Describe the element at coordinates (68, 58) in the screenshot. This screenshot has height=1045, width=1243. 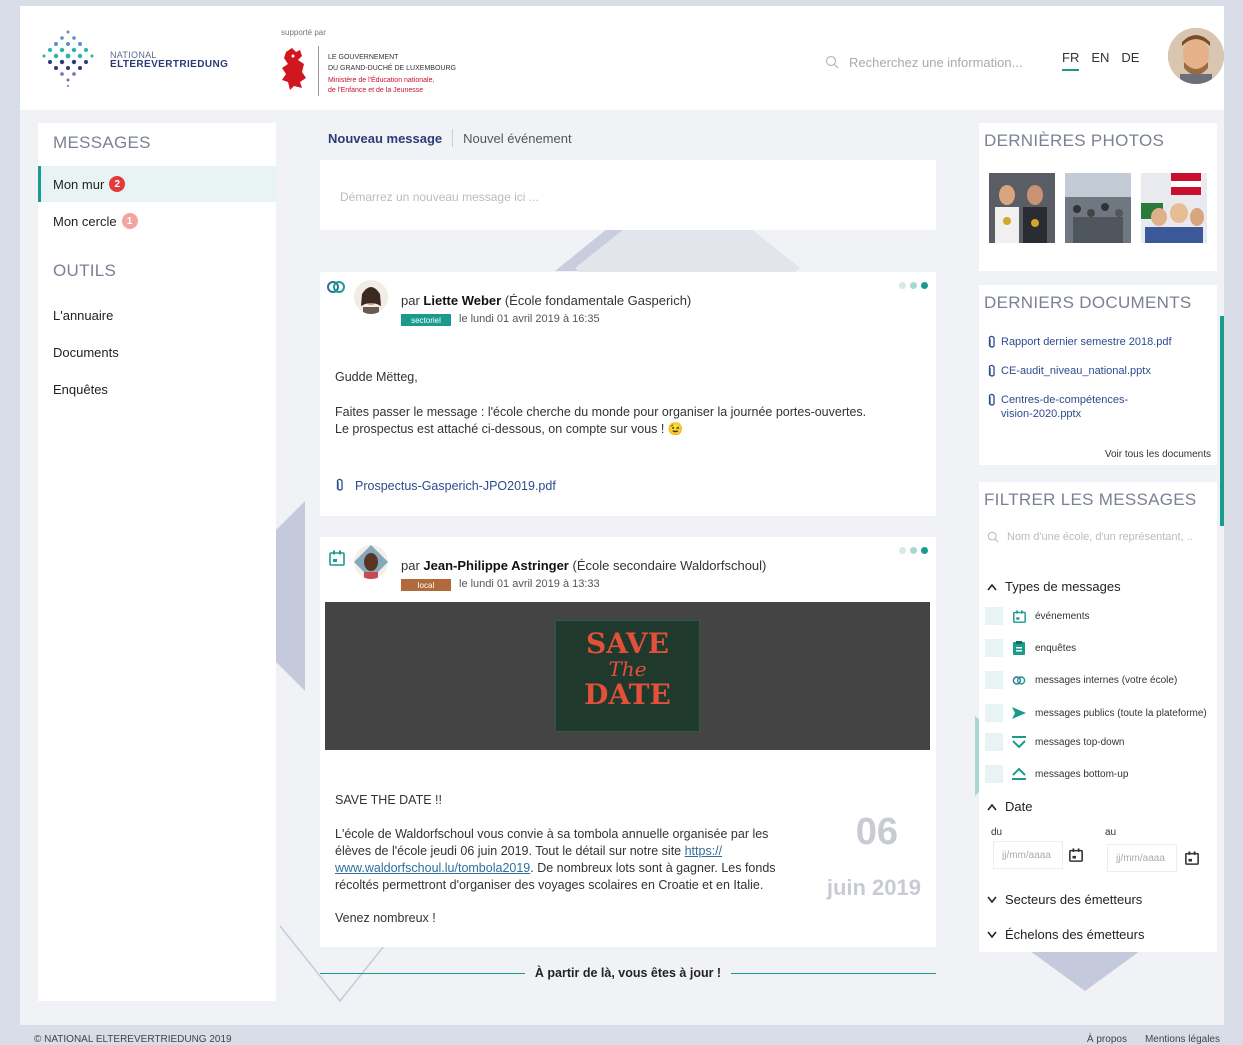
I see `logo-icon` at that location.